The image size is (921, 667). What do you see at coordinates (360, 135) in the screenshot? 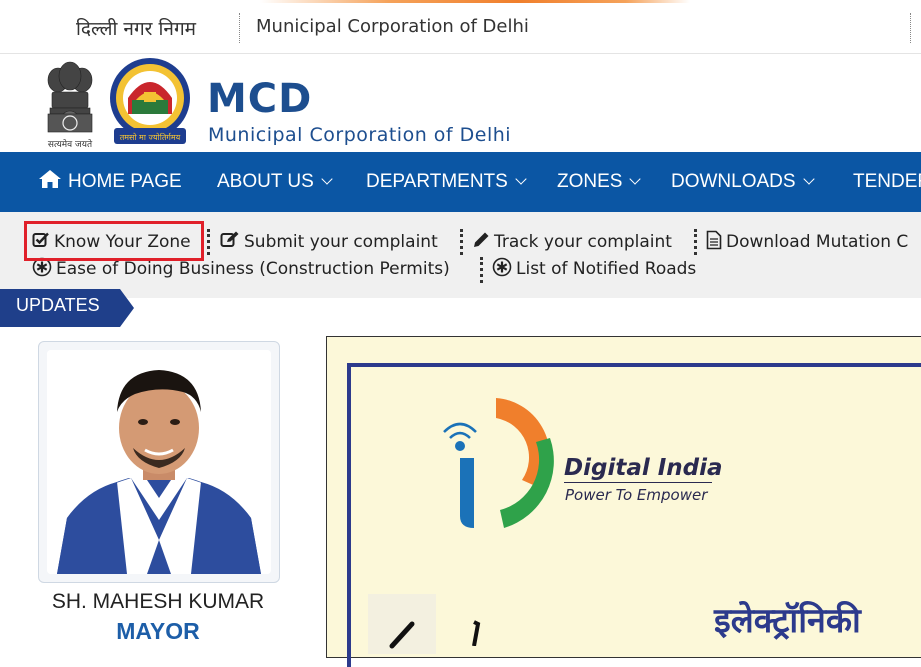
I see `brand-subtitle: Municipal Corporation of Delhi` at bounding box center [360, 135].